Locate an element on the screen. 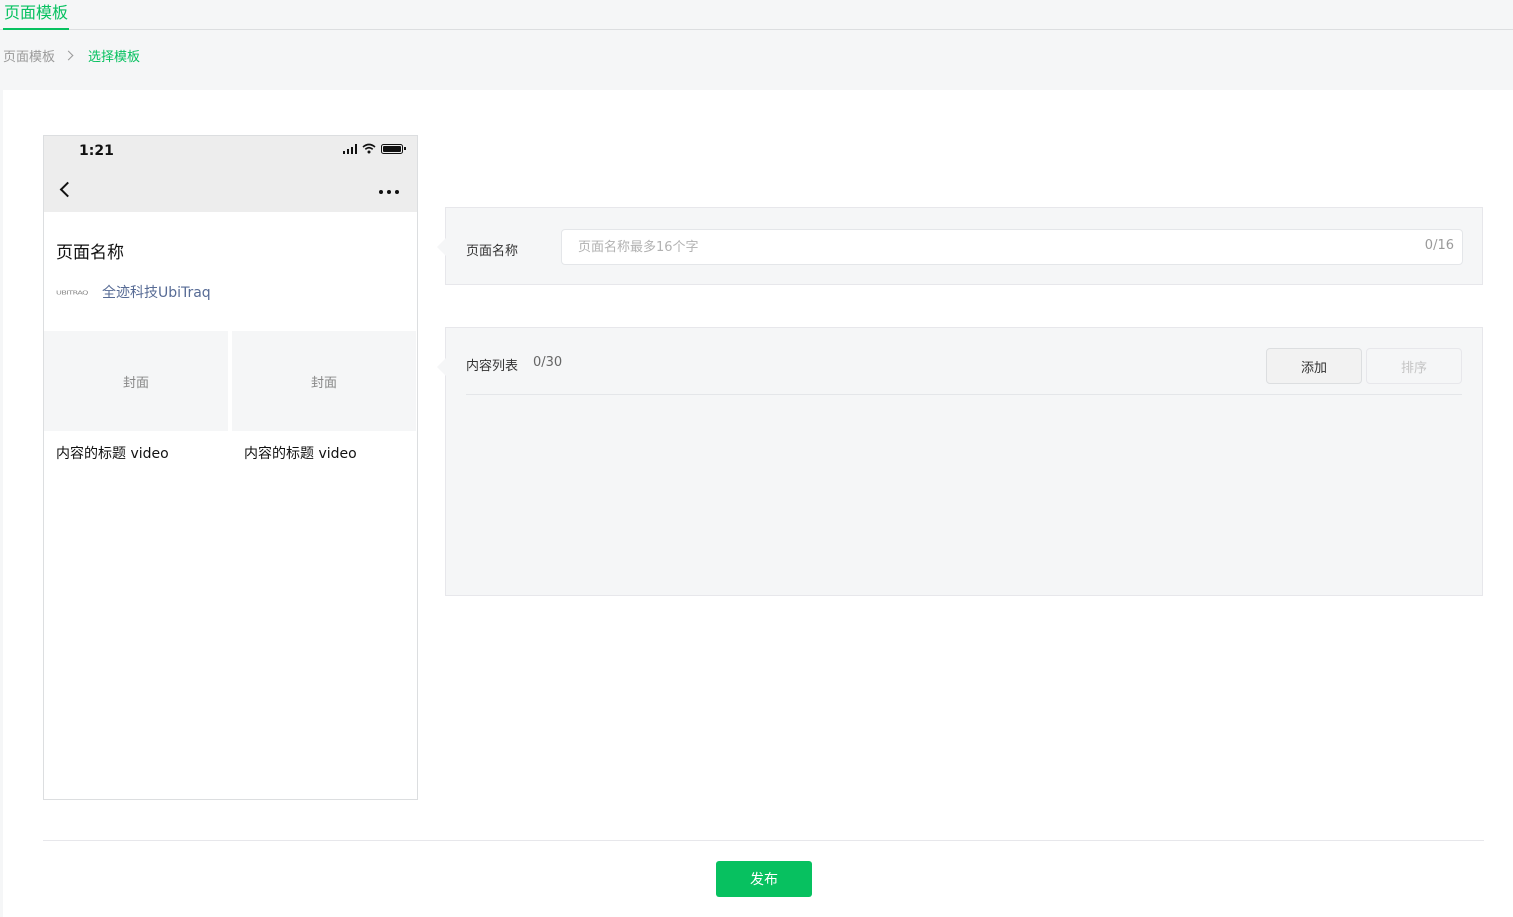  battery-icon is located at coordinates (393, 148).